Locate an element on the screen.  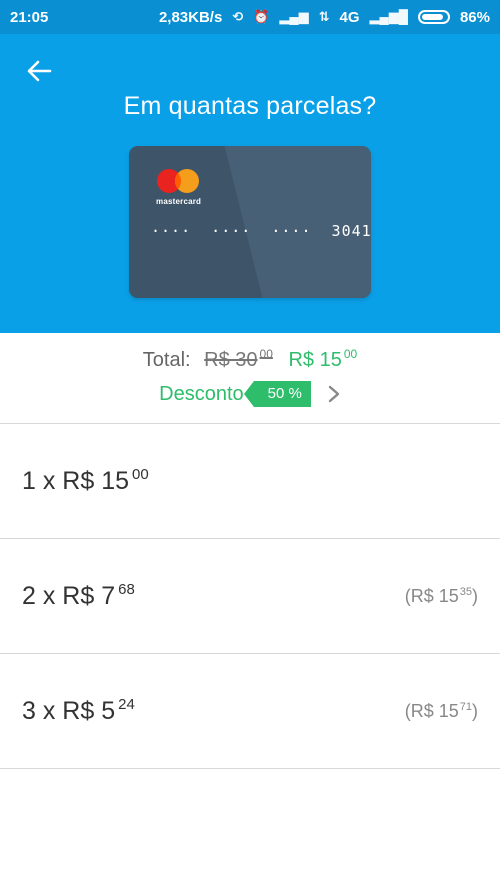
installment-cents: 00 is located at coordinates (140, 474).